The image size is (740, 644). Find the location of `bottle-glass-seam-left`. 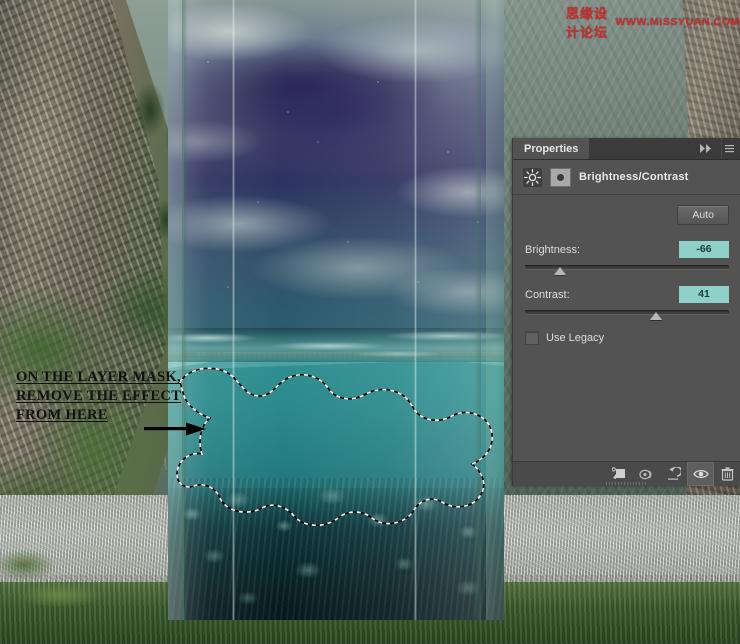

bottle-glass-seam-left is located at coordinates (233, 310).